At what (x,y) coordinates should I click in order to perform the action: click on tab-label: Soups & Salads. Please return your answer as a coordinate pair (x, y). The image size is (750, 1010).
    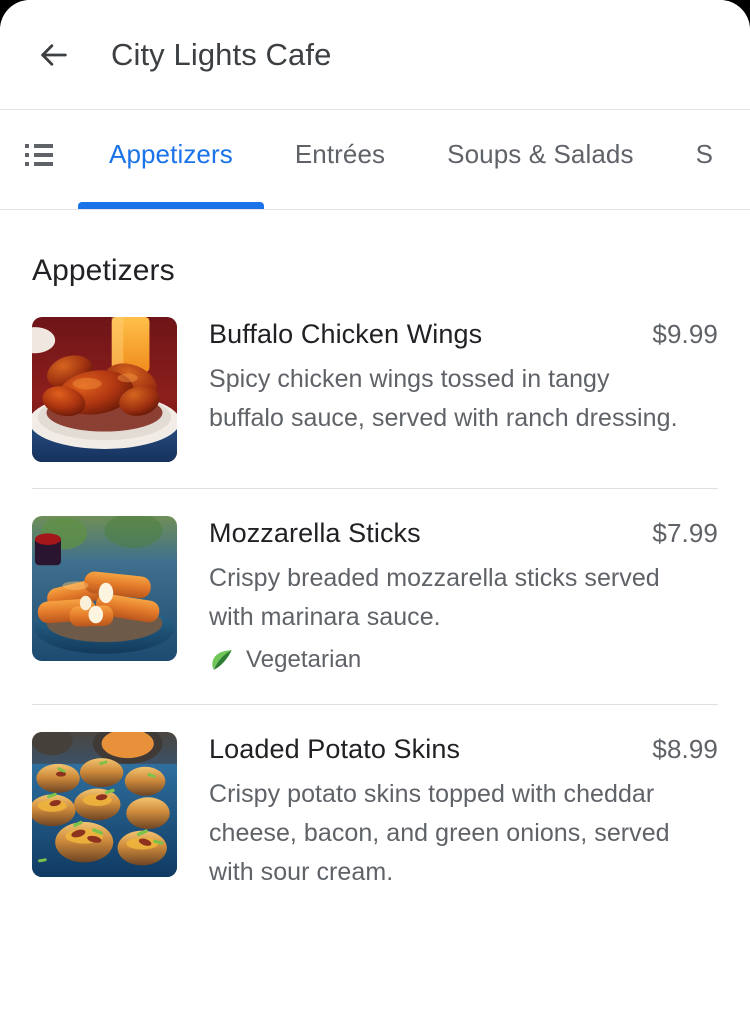
    Looking at the image, I should click on (540, 154).